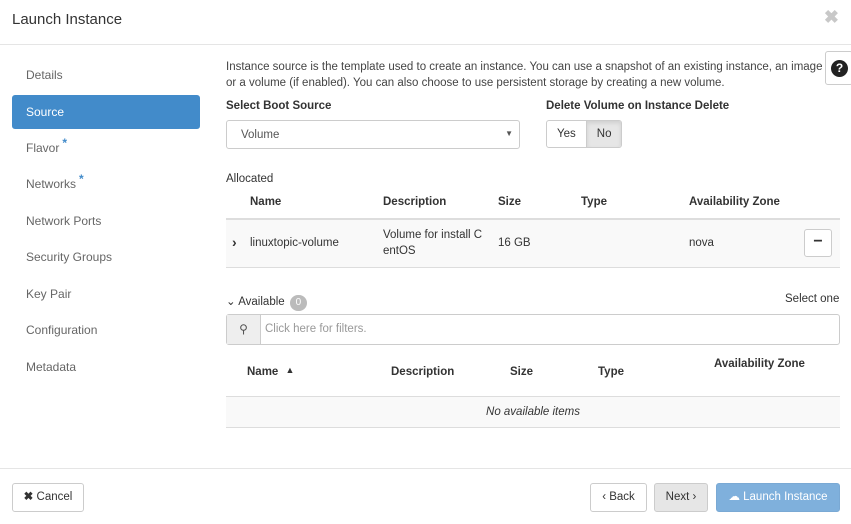 This screenshot has height=524, width=851. Describe the element at coordinates (611, 372) in the screenshot. I see `available-header-type: Type` at that location.